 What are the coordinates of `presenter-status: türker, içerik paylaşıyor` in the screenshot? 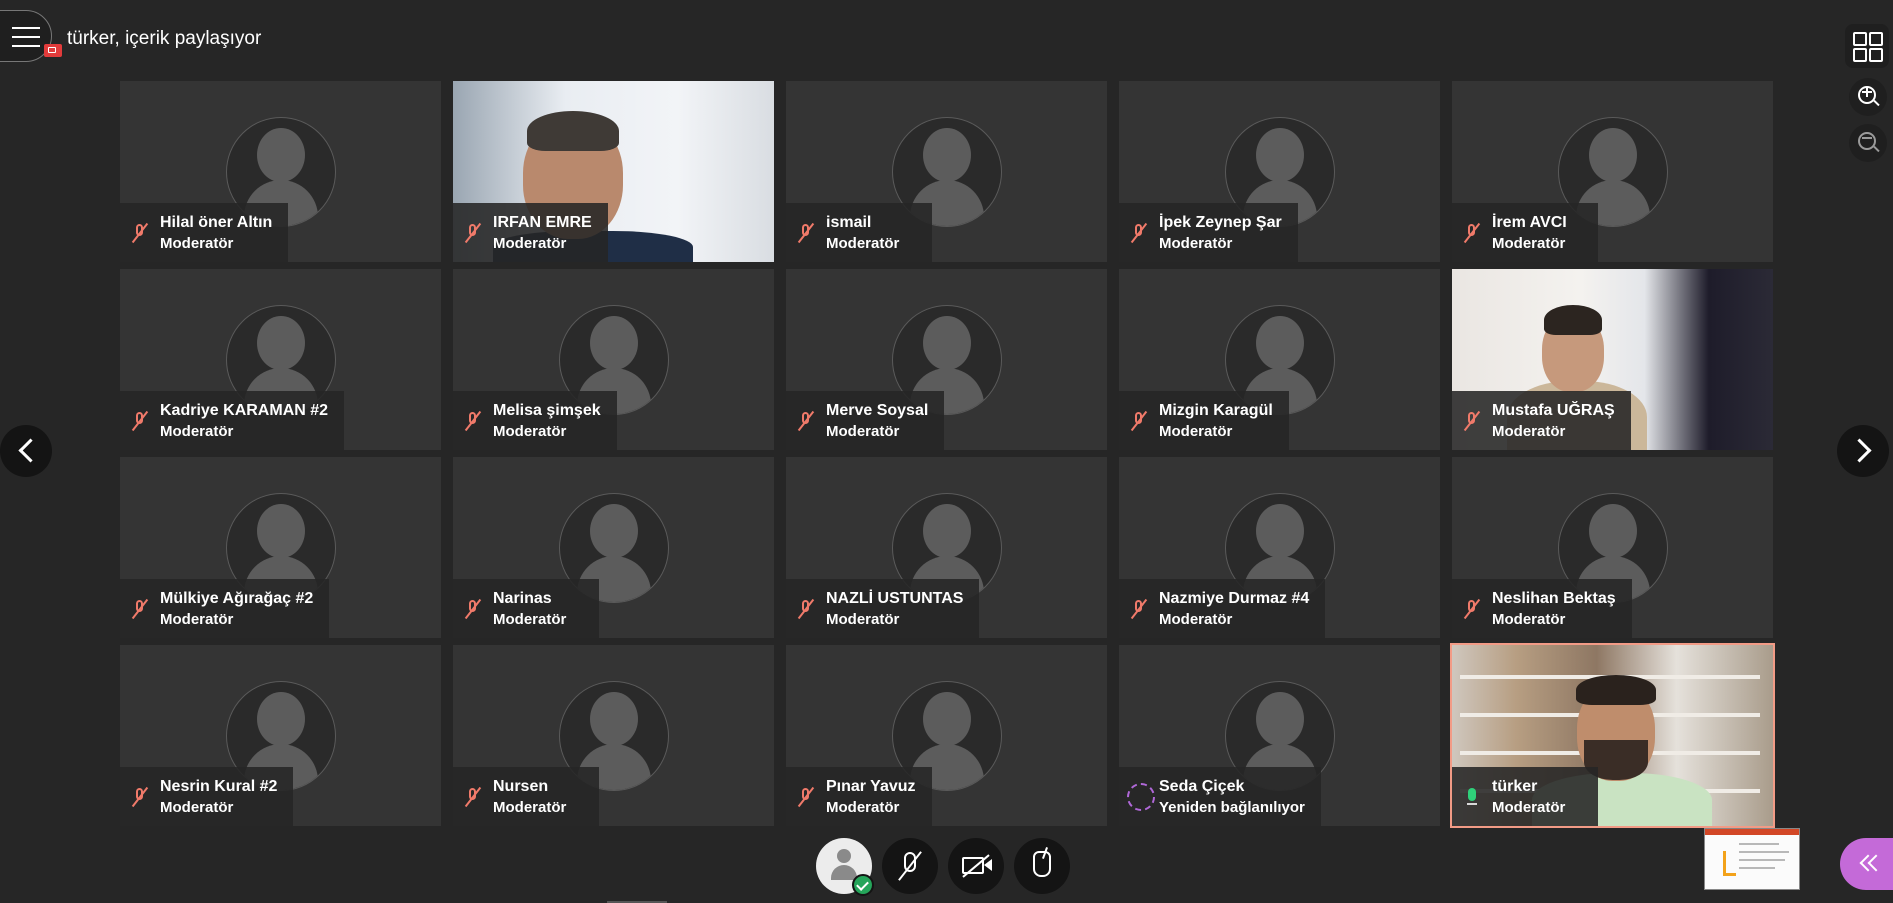 It's located at (164, 38).